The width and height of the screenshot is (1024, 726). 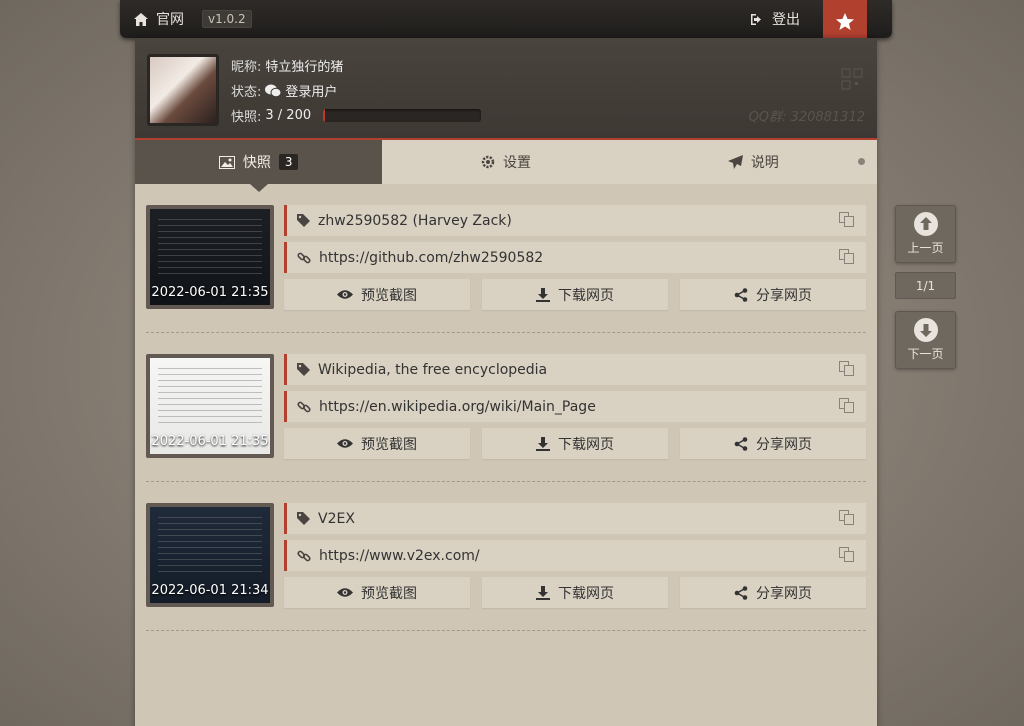 What do you see at coordinates (210, 590) in the screenshot?
I see `snapshot-time: 2022-06-01 21:34` at bounding box center [210, 590].